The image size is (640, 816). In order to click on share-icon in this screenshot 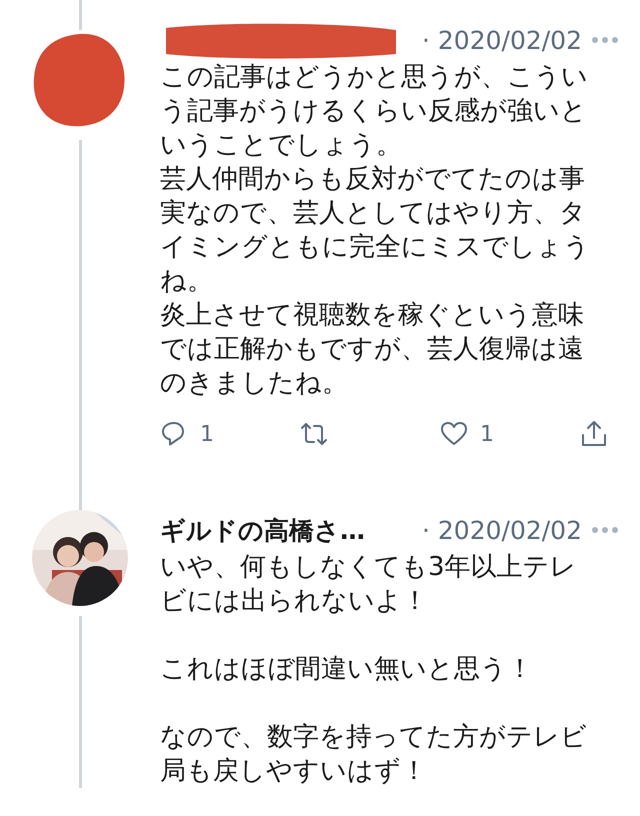, I will do `click(594, 434)`.